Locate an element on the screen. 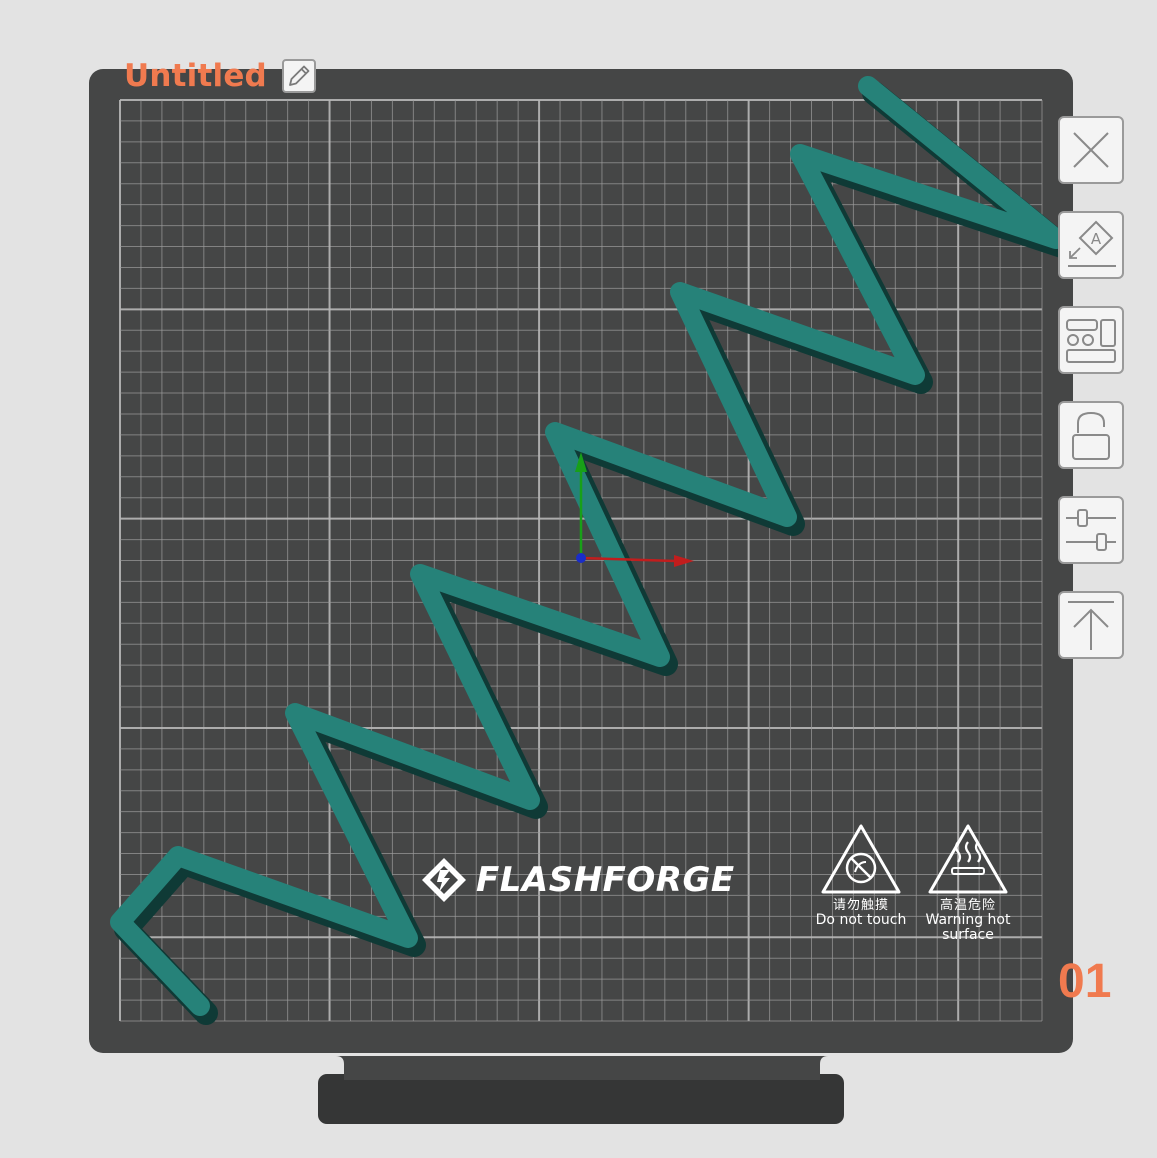  svg-text: A is located at coordinates (1096, 239).